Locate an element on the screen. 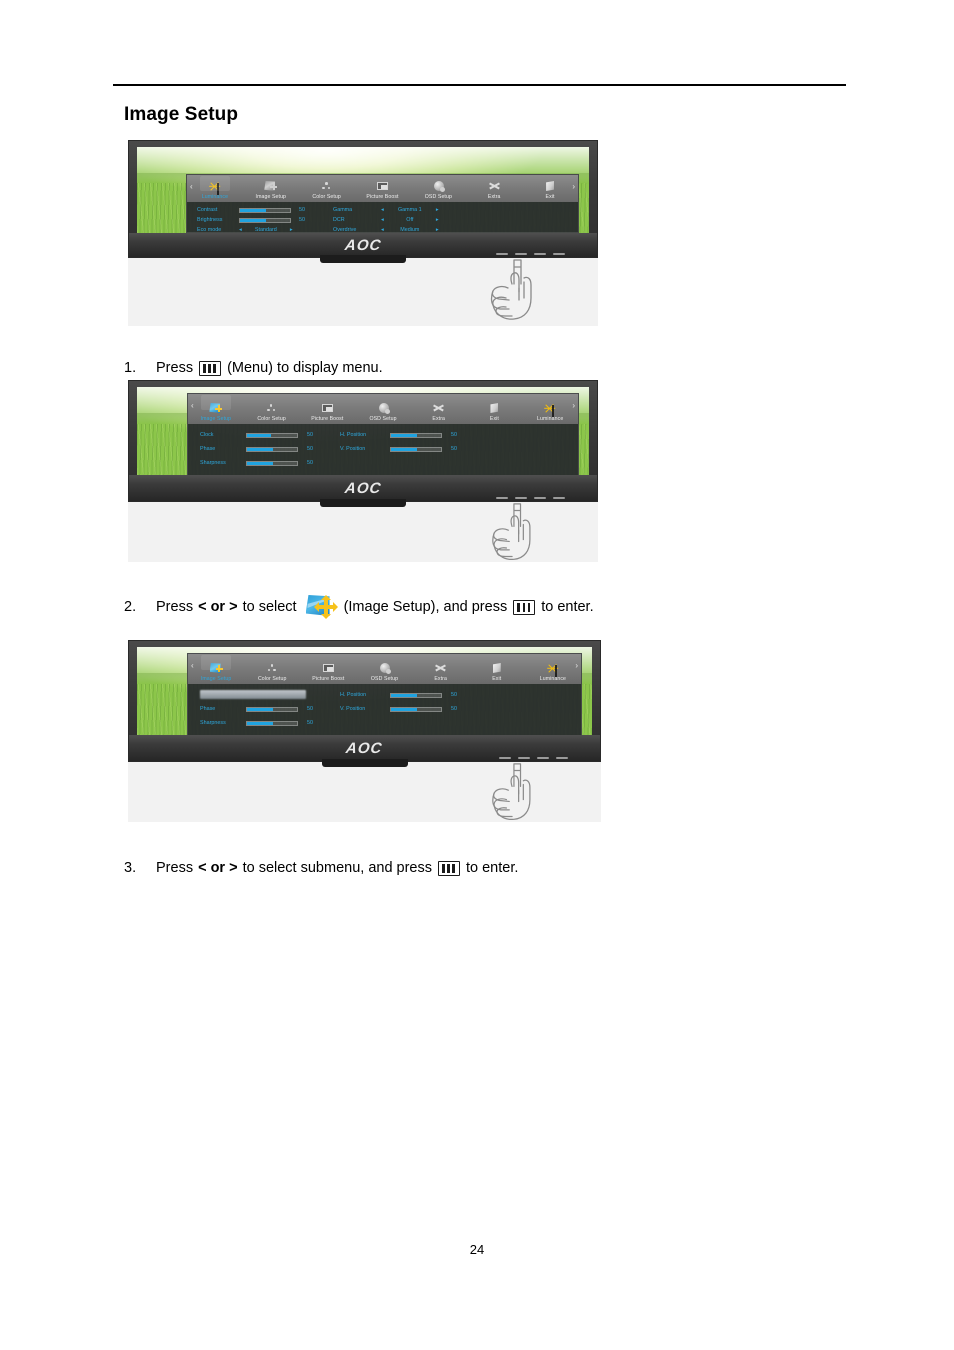 Image resolution: width=954 pixels, height=1350 pixels. aoc-logo: AOC is located at coordinates (363, 488).